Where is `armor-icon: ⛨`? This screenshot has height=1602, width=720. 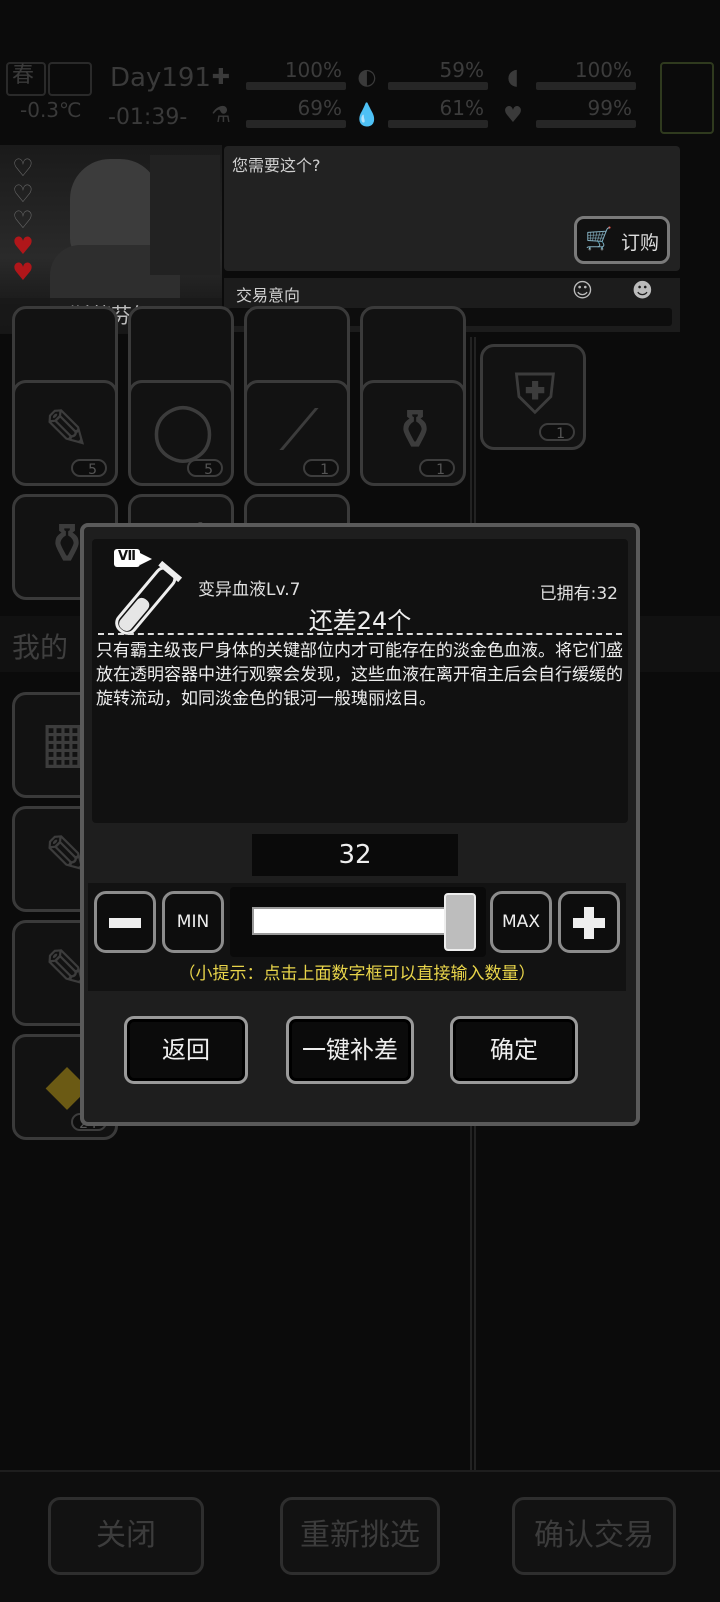
armor-icon: ⛨ is located at coordinates (535, 394).